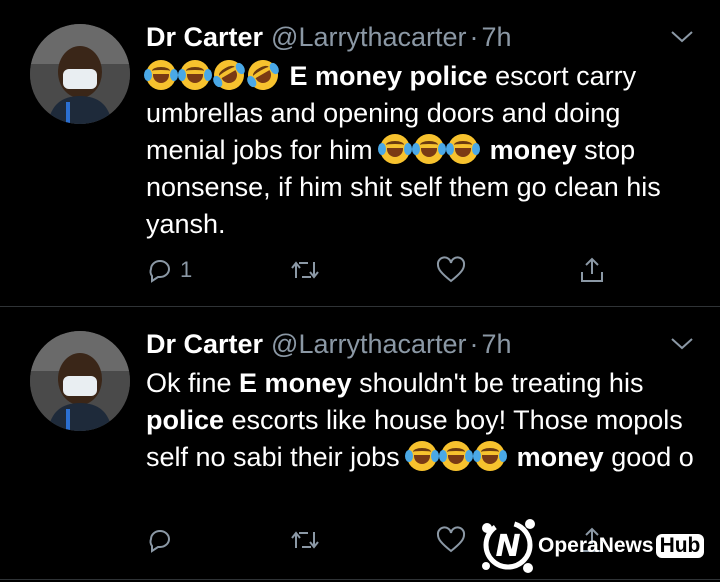 The height and width of the screenshot is (582, 720). Describe the element at coordinates (185, 420) in the screenshot. I see `tweet-text-segment: police` at that location.